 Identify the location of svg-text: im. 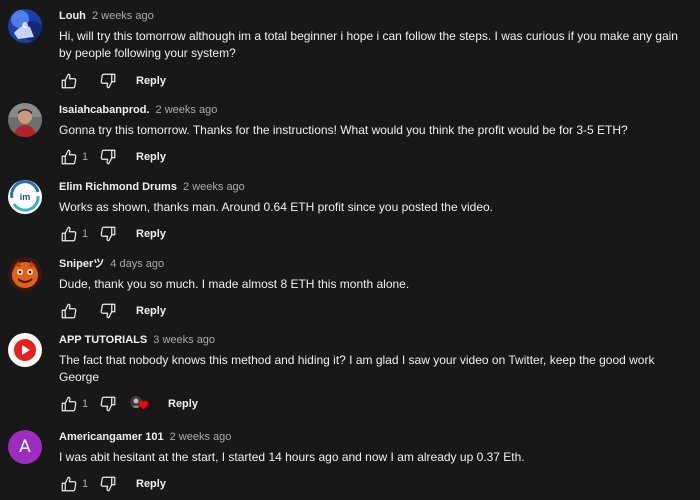
(25, 197).